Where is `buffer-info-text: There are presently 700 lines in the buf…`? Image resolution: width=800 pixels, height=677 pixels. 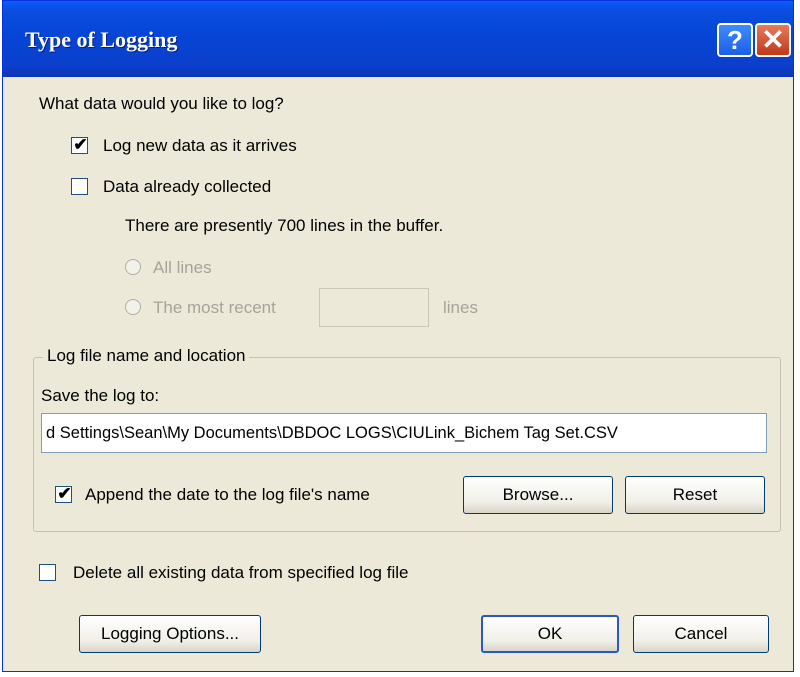
buffer-info-text: There are presently 700 lines in the buf… is located at coordinates (284, 225).